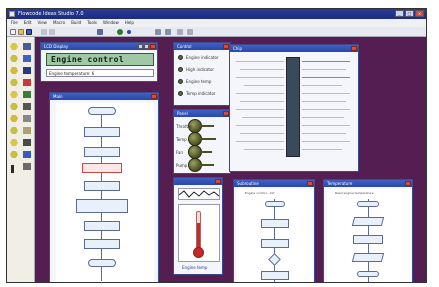 The width and height of the screenshot is (439, 287). I want to click on lcd-min-button, so click(140, 46).